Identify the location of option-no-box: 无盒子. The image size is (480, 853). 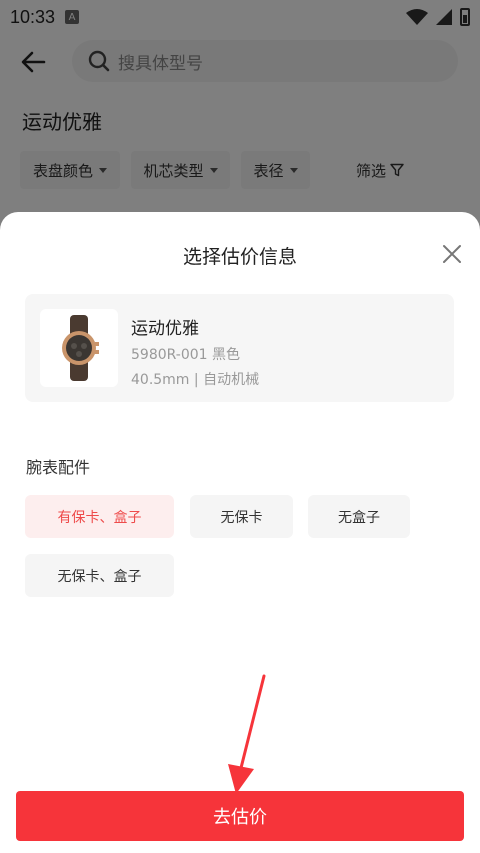
(359, 516).